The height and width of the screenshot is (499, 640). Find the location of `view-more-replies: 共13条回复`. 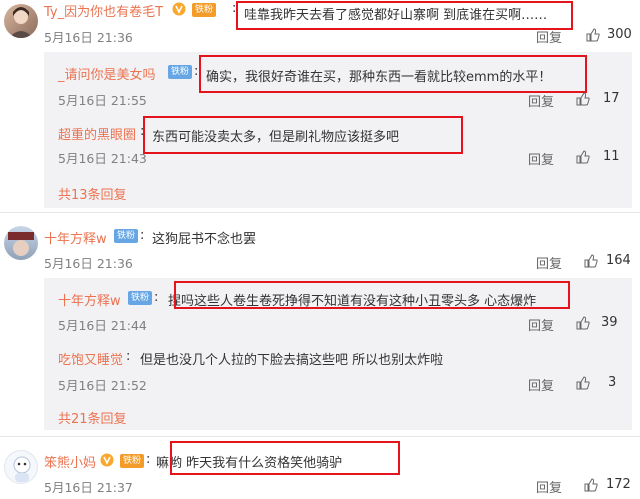

view-more-replies: 共13条回复 is located at coordinates (92, 193).